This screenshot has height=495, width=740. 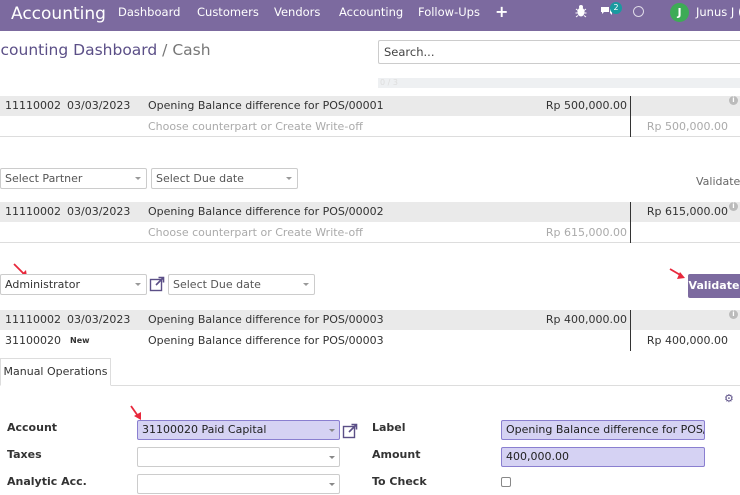 I want to click on clock-icon, so click(x=638, y=11).